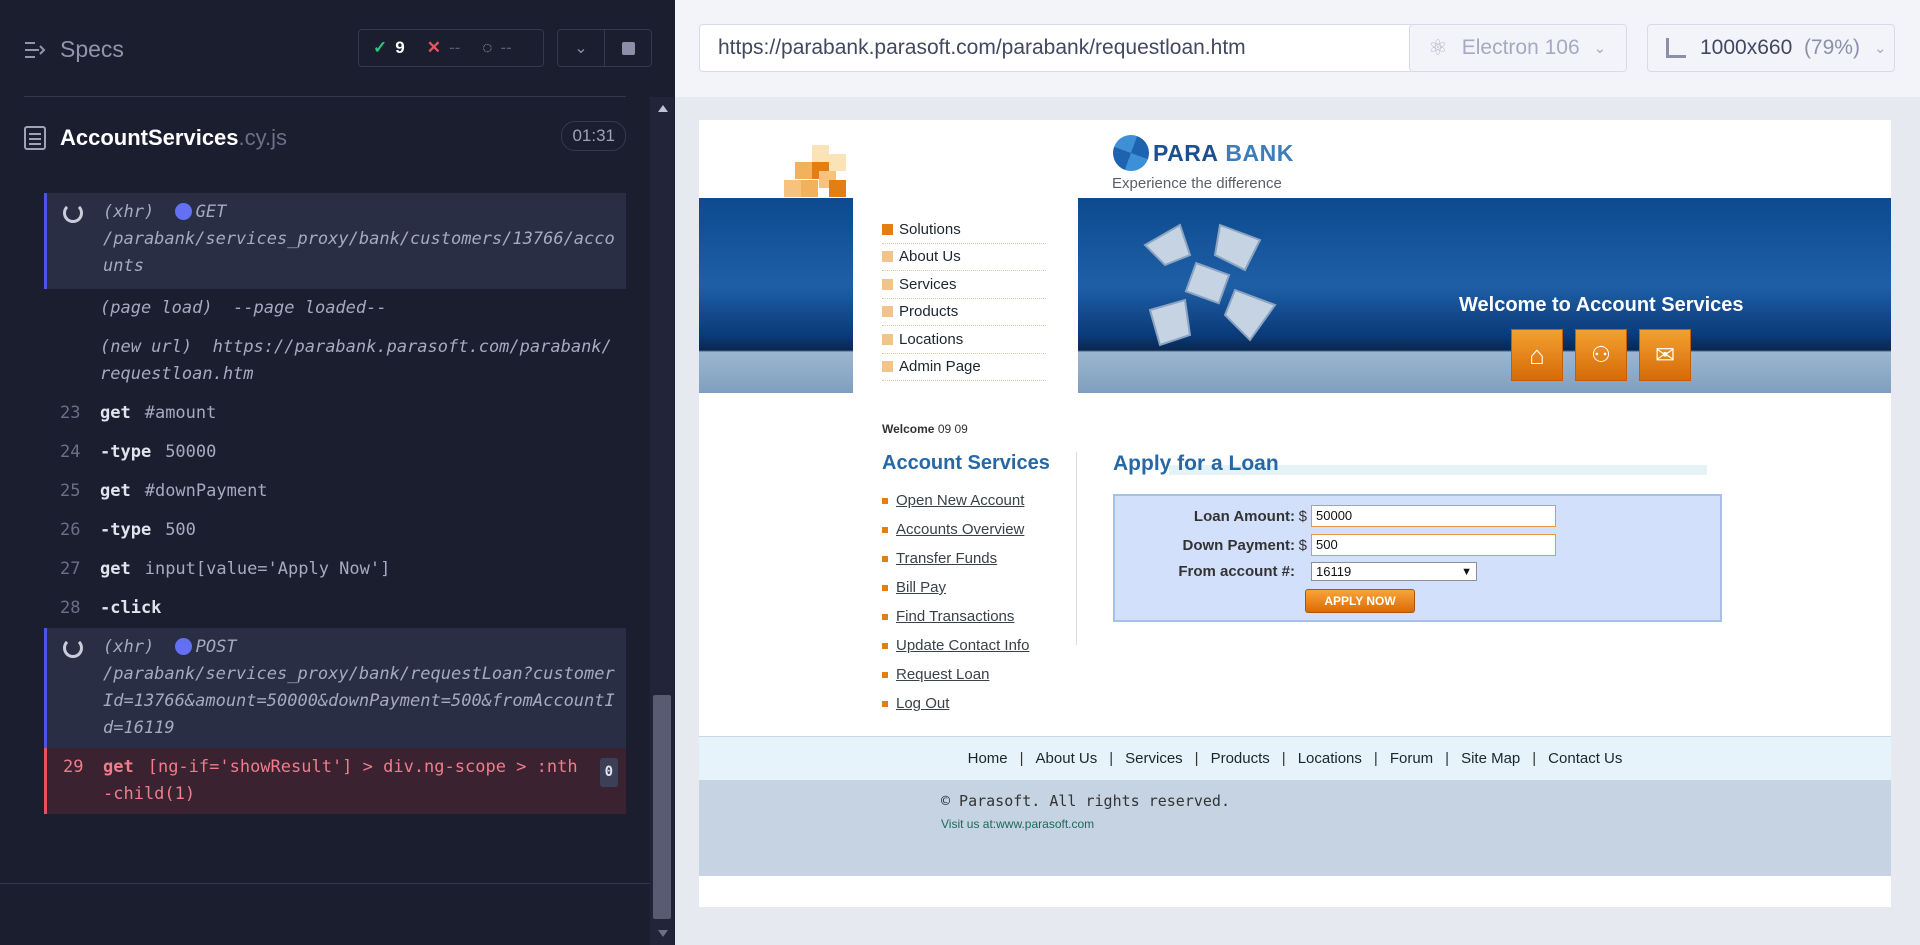 This screenshot has width=1920, height=945. Describe the element at coordinates (955, 587) in the screenshot. I see `link-bill-pay: Bill Pay` at that location.